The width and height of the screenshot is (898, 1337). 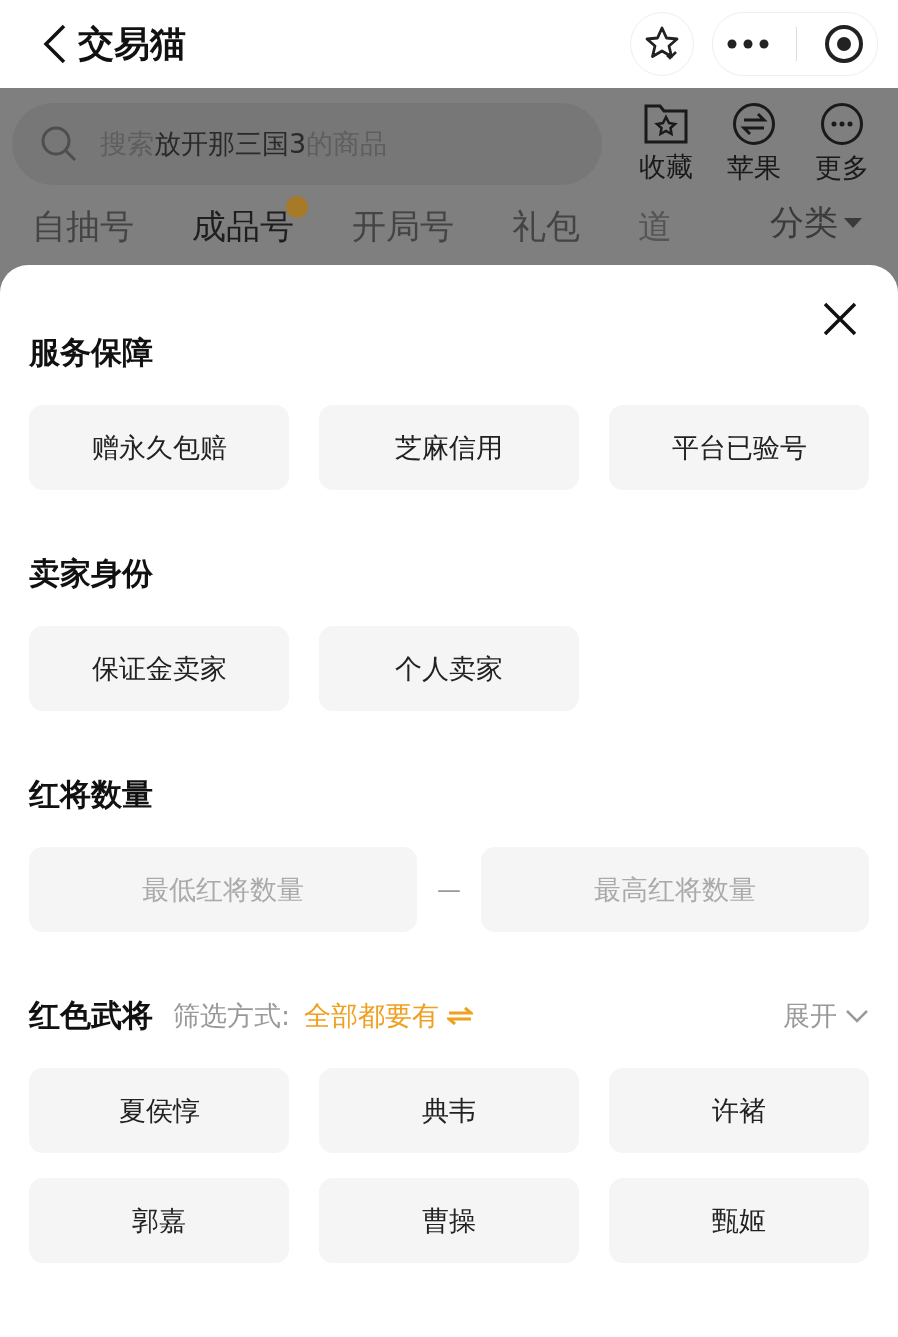 I want to click on category-tab: 礼包, so click(x=553, y=223).